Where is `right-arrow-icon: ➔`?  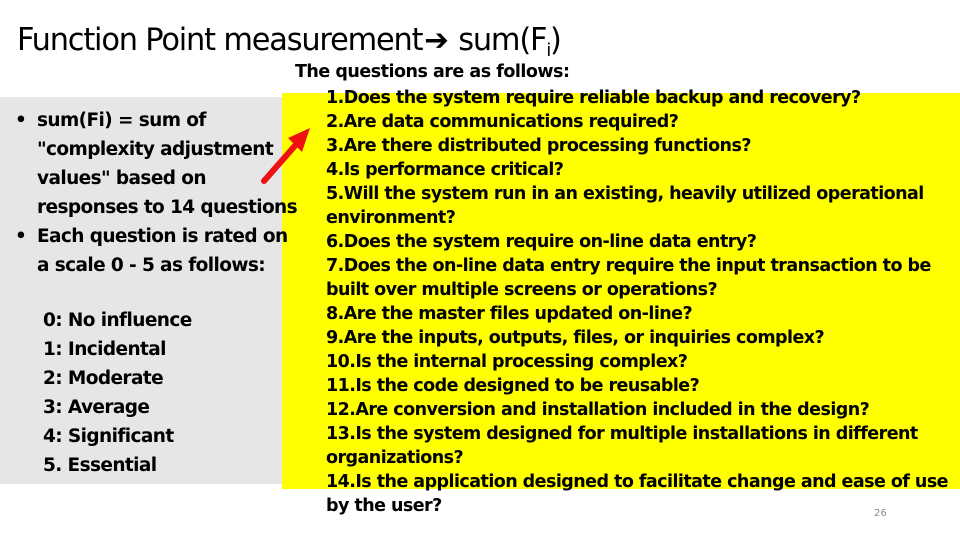 right-arrow-icon: ➔ is located at coordinates (436, 40).